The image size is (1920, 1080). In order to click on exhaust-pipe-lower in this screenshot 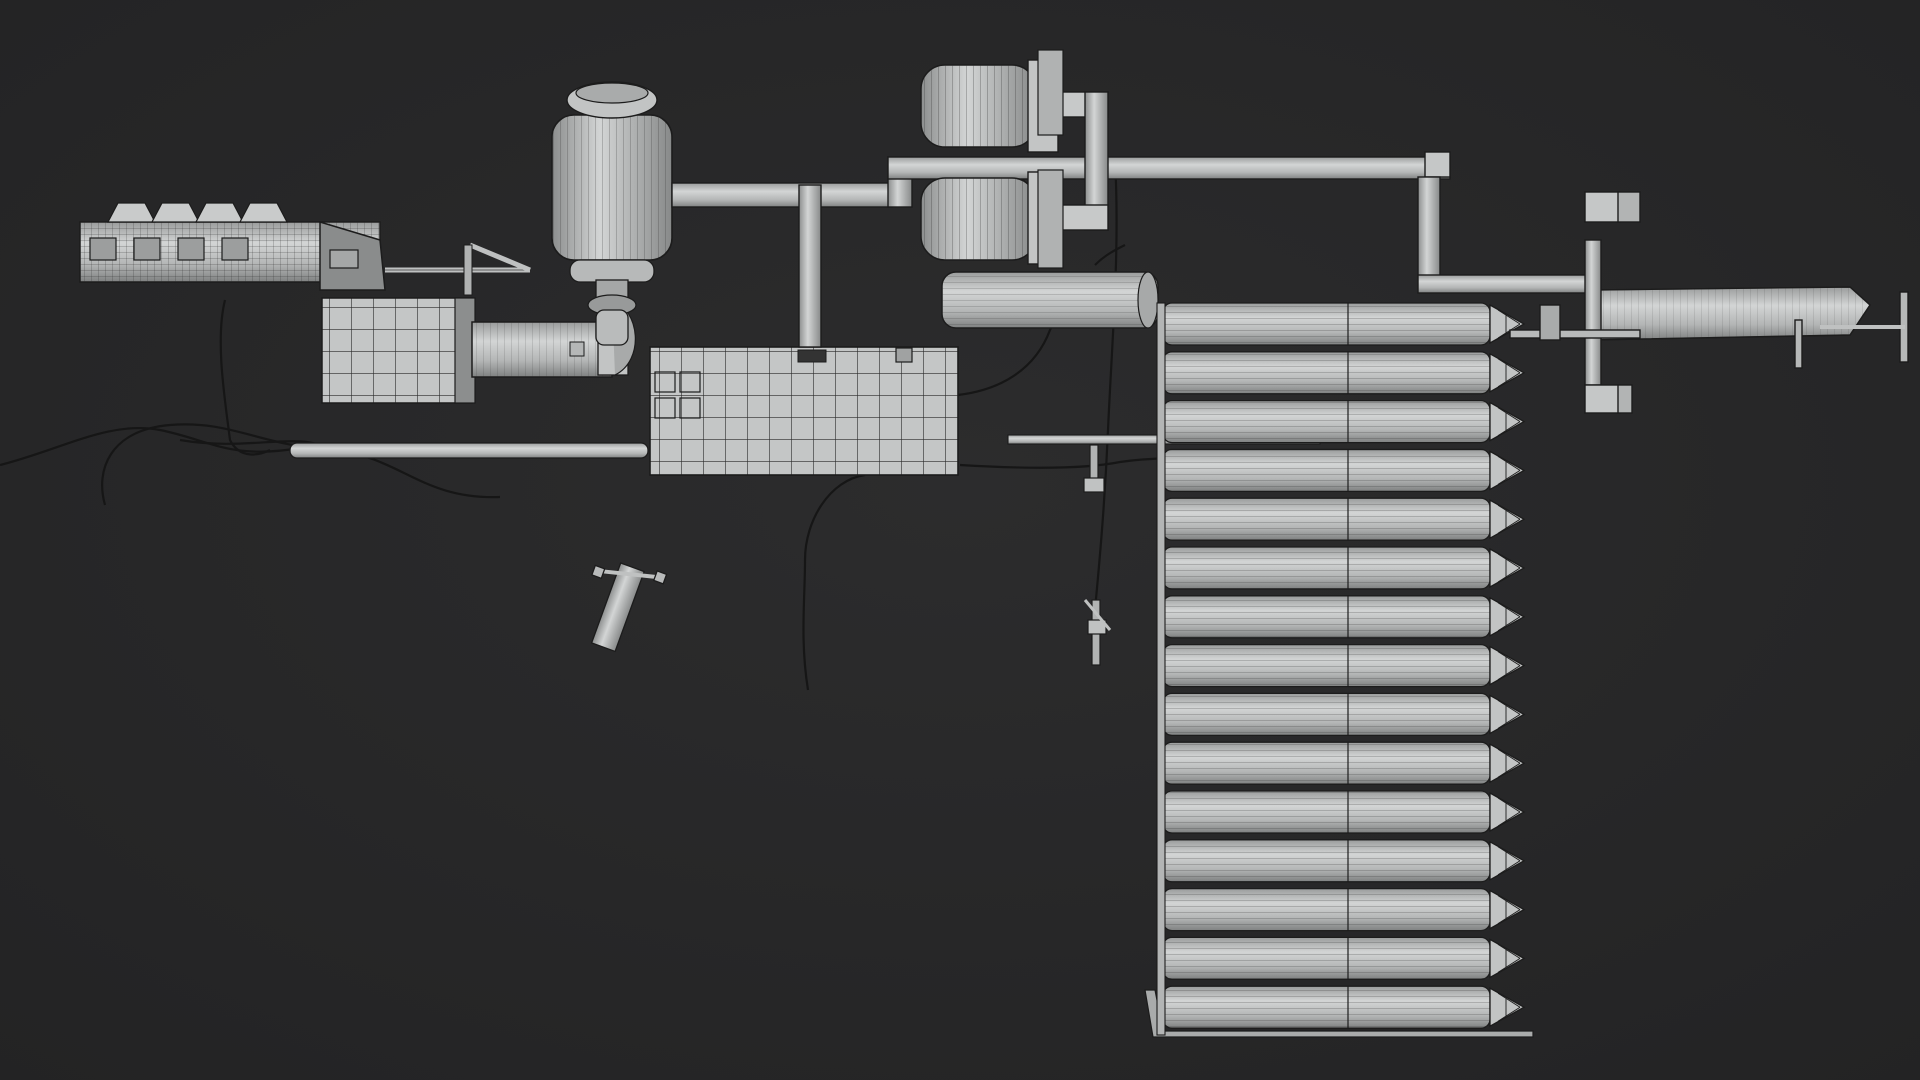, I will do `click(469, 450)`.